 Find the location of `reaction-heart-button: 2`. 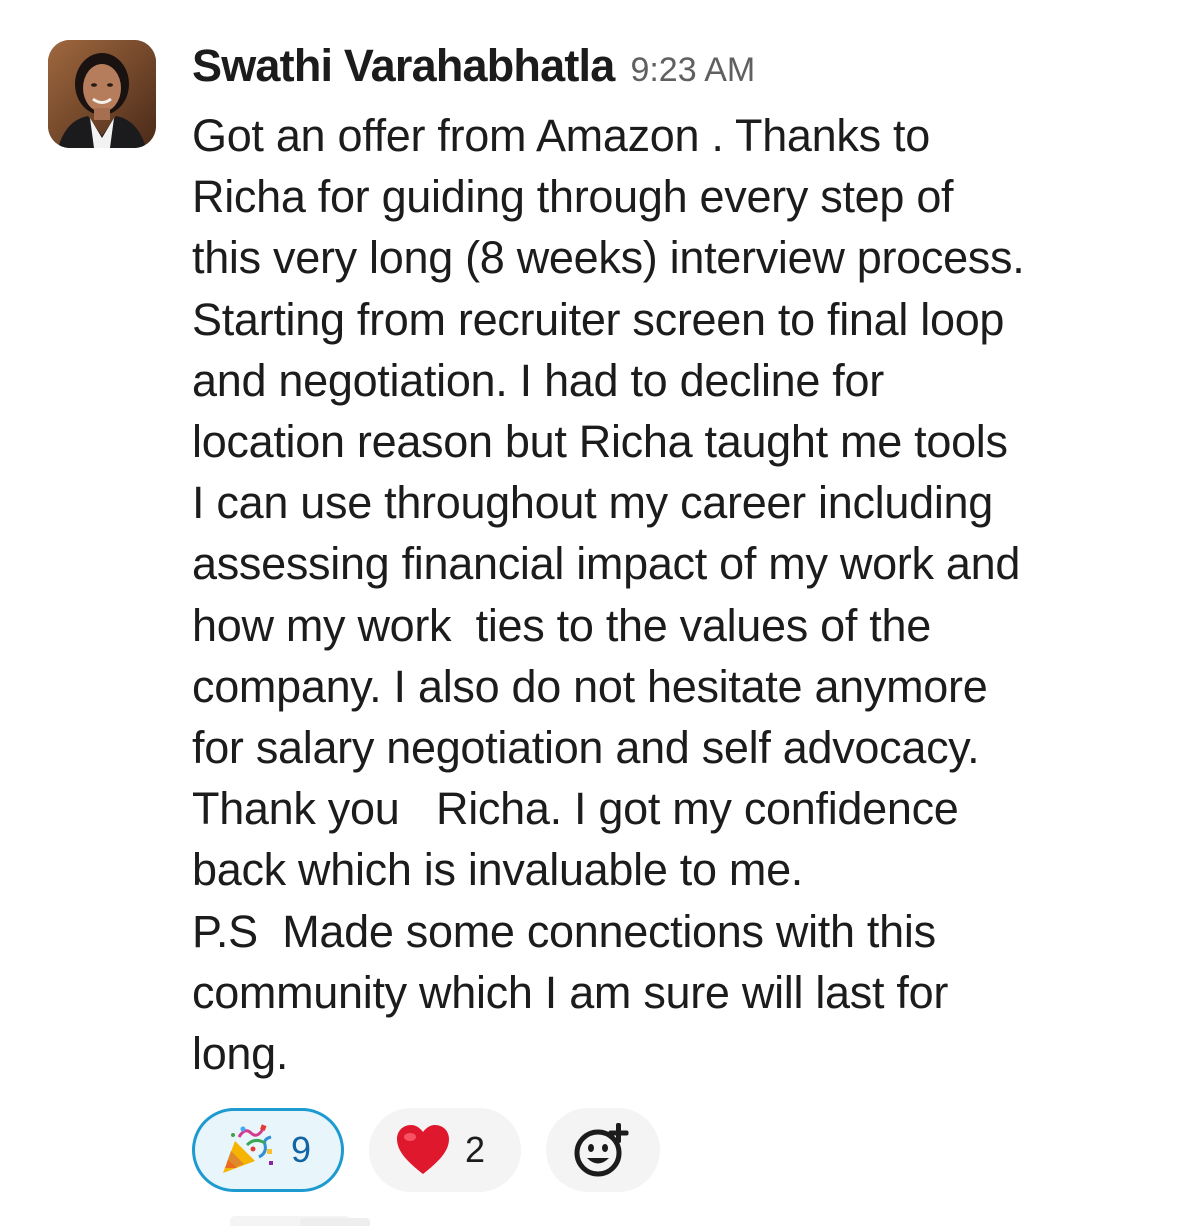

reaction-heart-button: 2 is located at coordinates (445, 1150).